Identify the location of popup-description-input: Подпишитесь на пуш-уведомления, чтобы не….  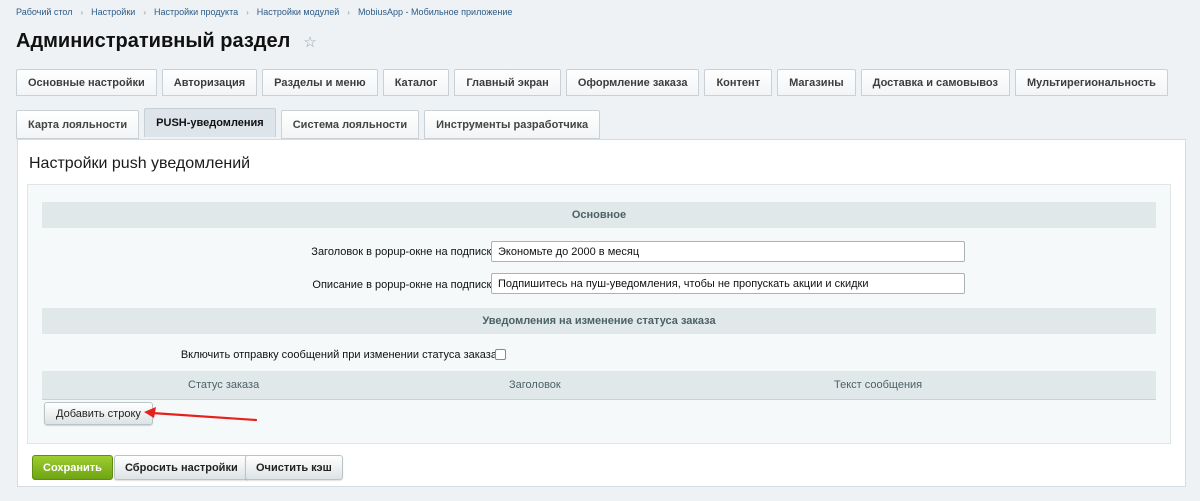
(728, 283).